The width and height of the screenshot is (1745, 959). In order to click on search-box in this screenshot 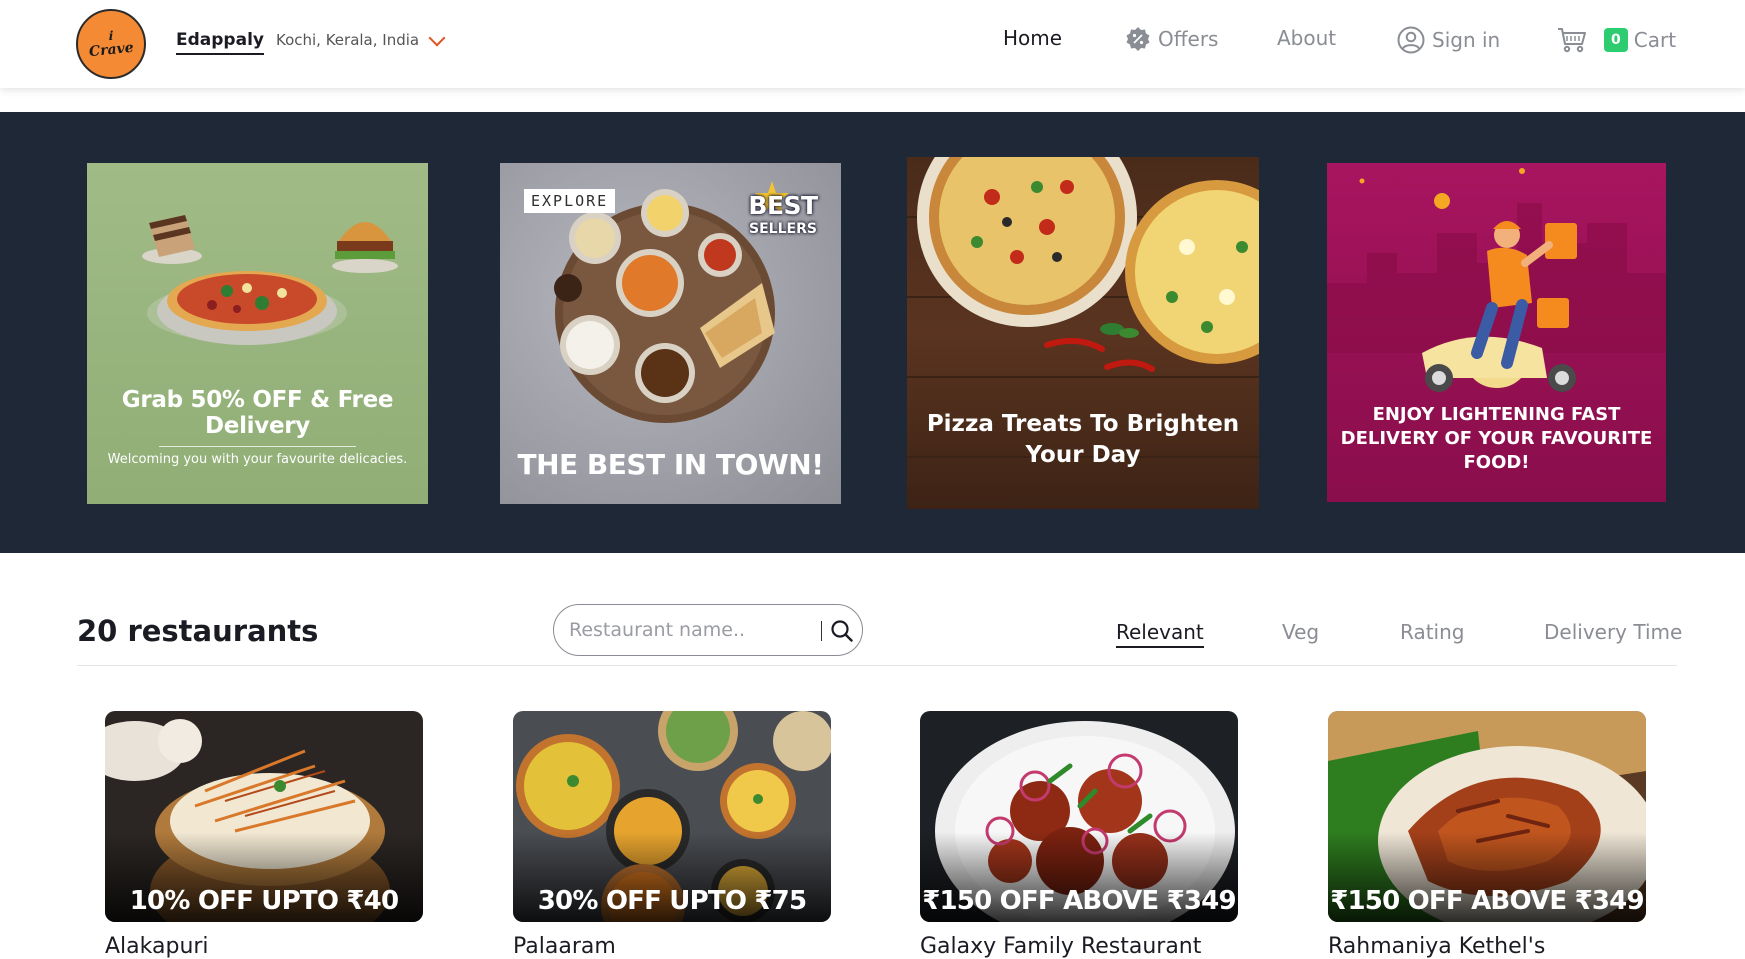, I will do `click(708, 630)`.